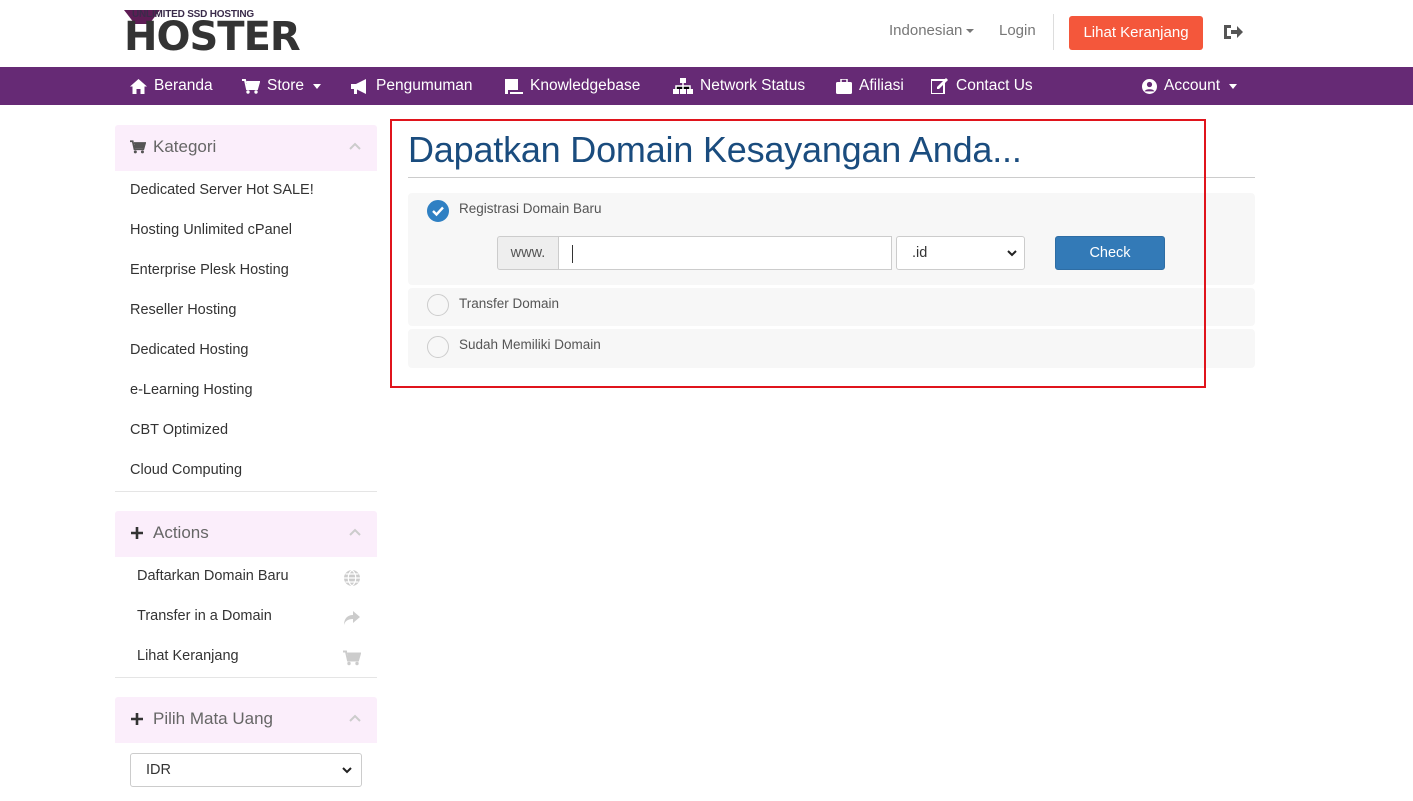 The image size is (1413, 801). What do you see at coordinates (185, 146) in the screenshot?
I see `panel-title: Kategori` at bounding box center [185, 146].